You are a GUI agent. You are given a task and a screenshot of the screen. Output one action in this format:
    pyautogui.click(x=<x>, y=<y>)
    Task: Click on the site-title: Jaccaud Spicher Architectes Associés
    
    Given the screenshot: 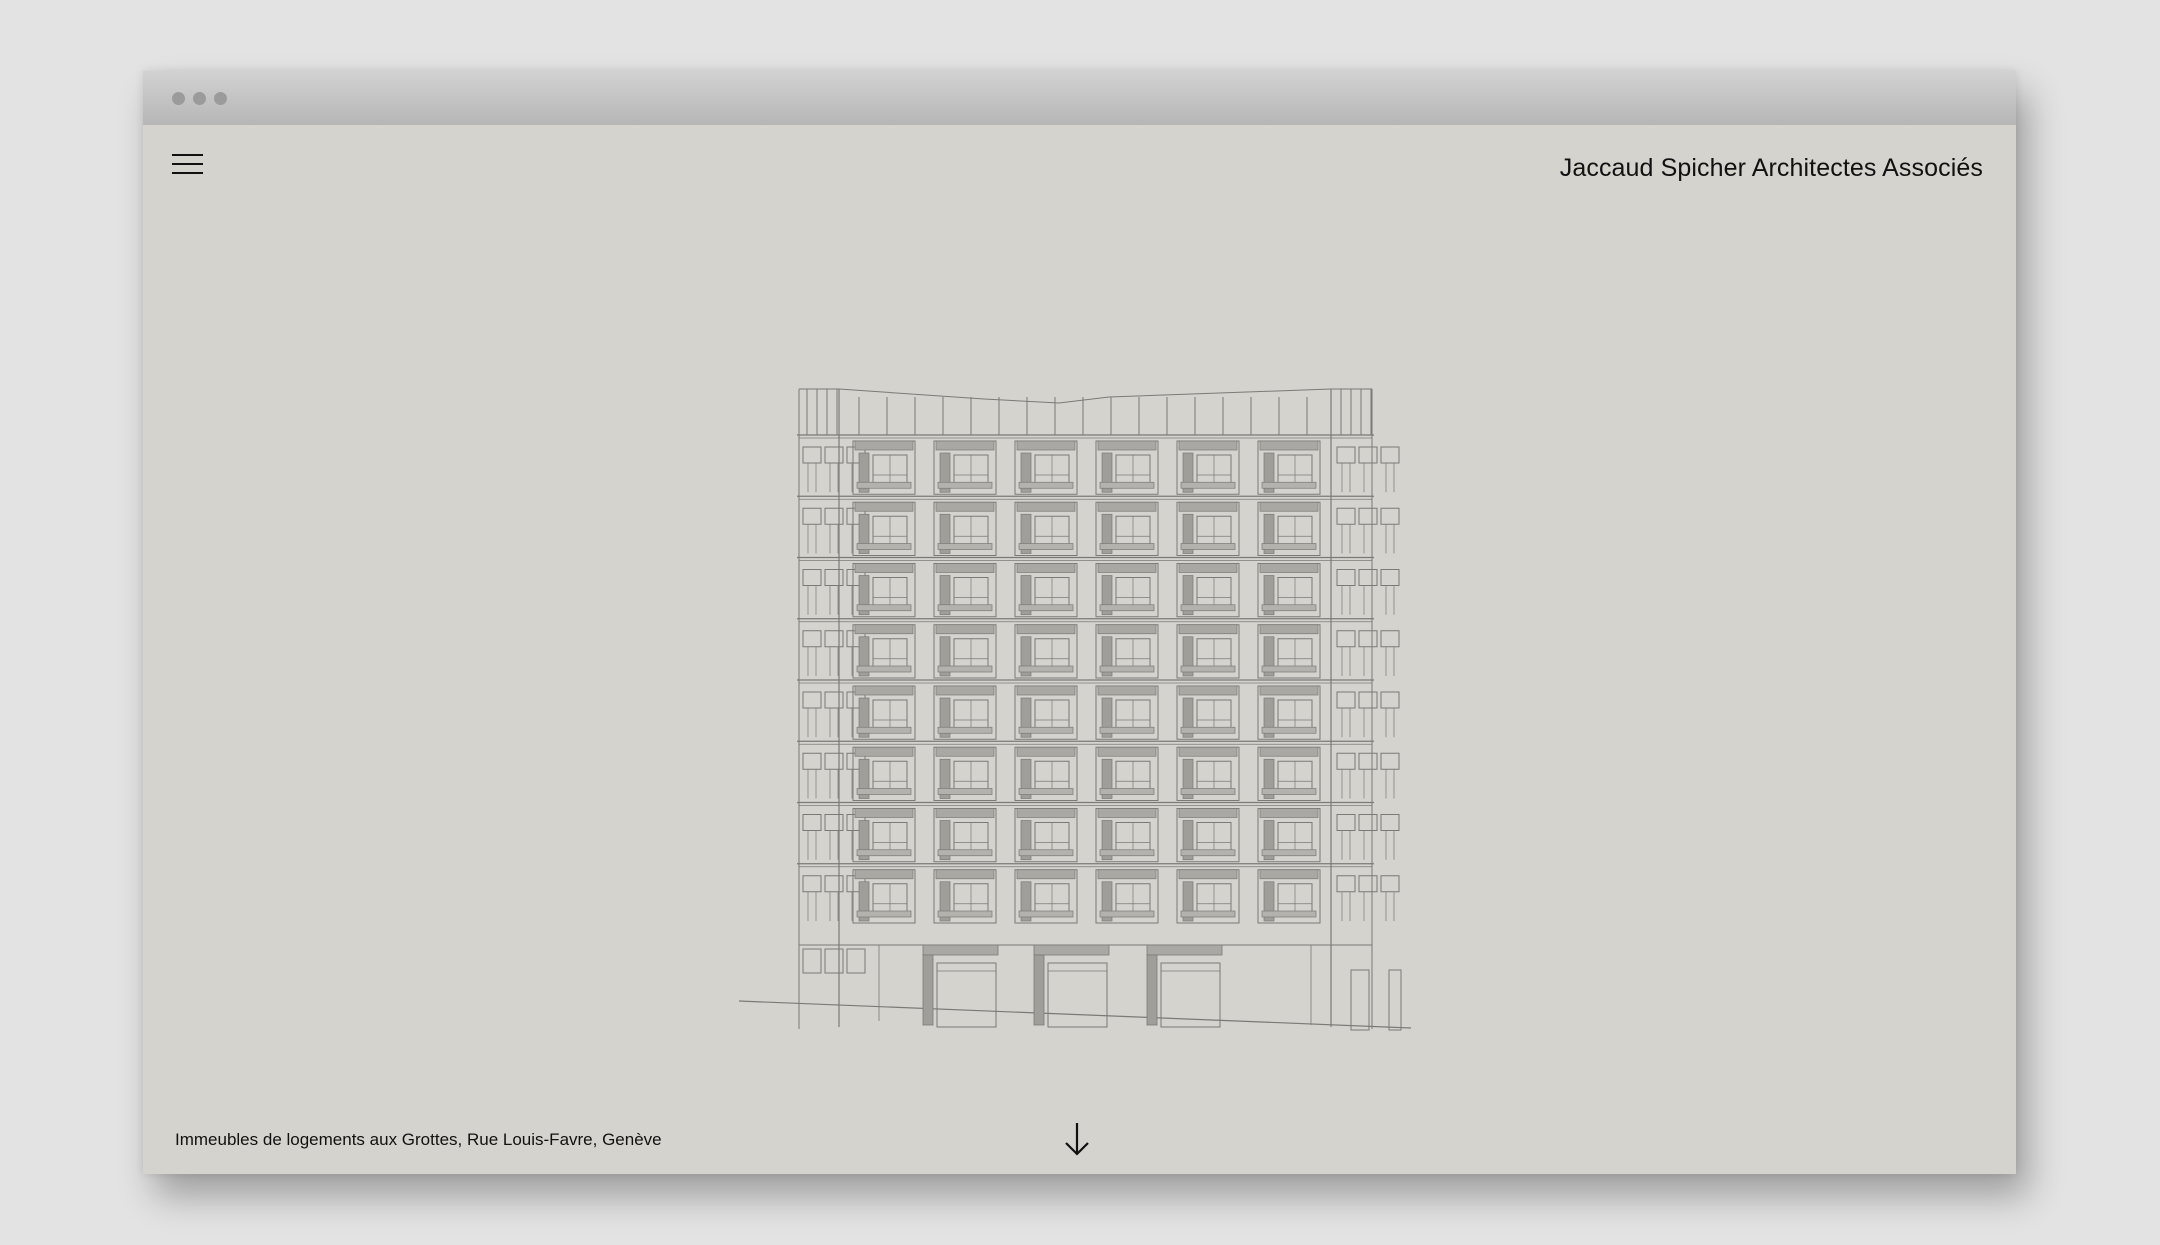 What is the action you would take?
    pyautogui.click(x=1771, y=168)
    